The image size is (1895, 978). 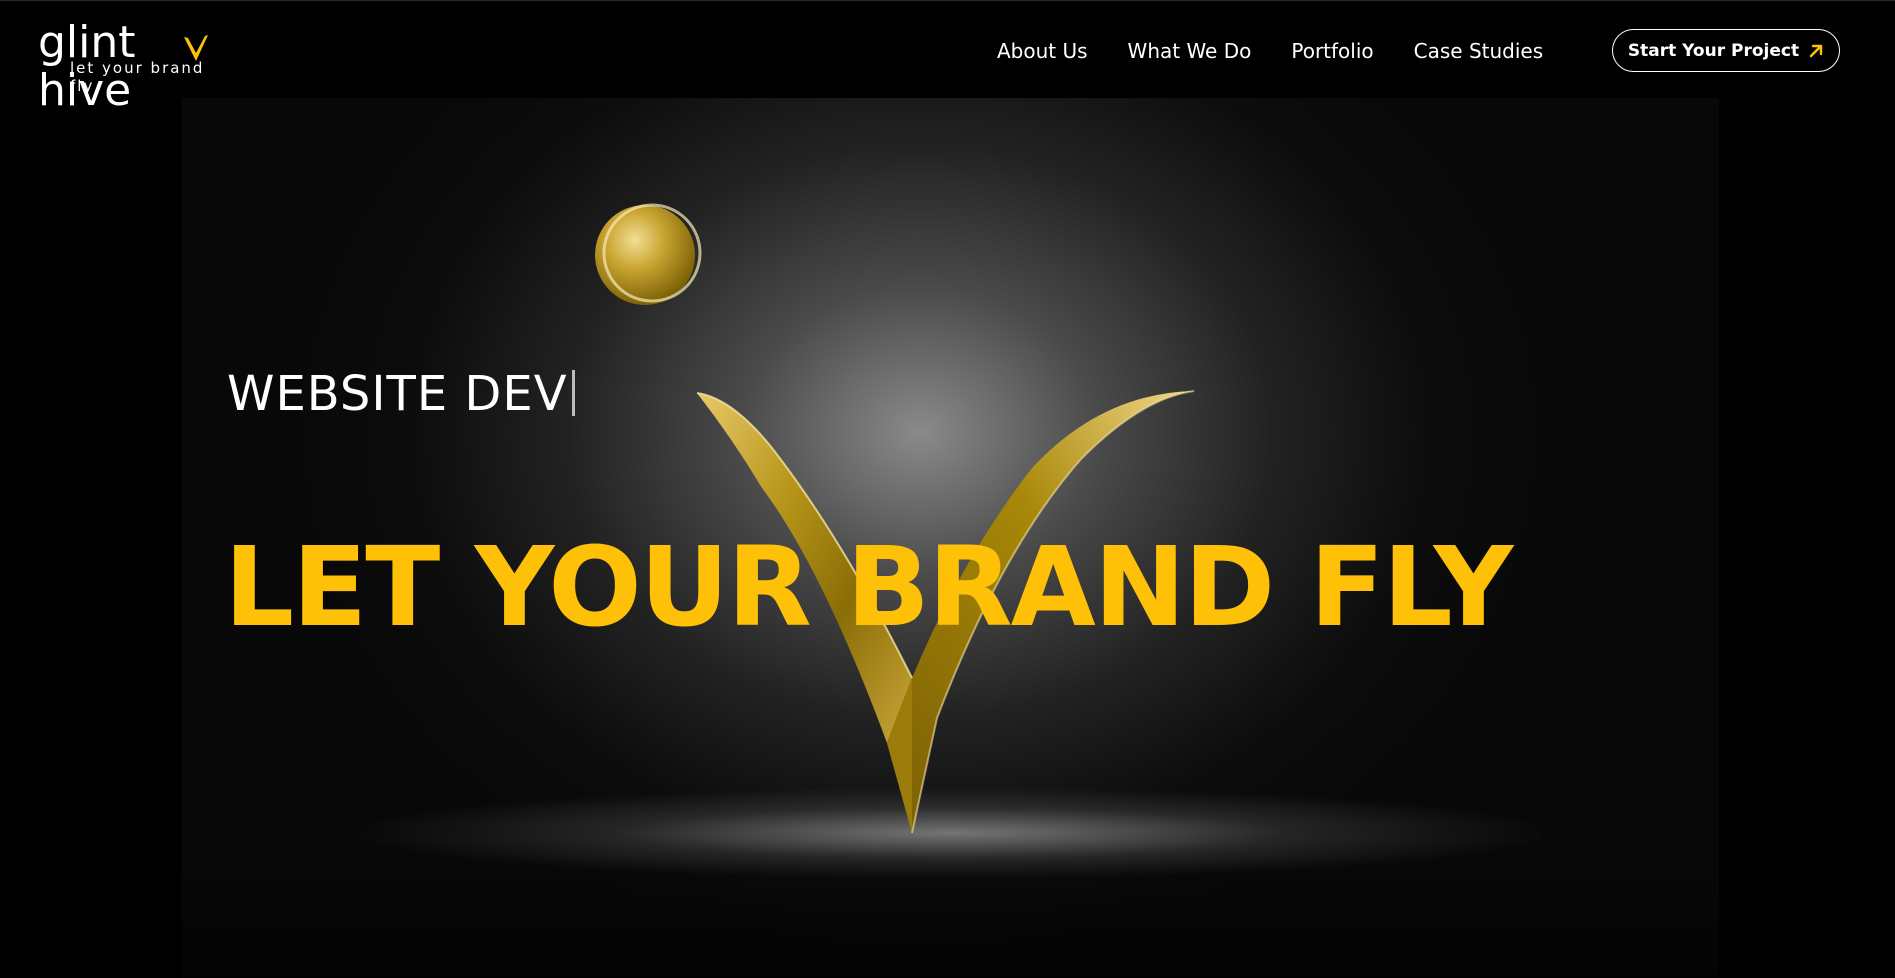 I want to click on typed-service-value: WEBSITE DEV, so click(x=397, y=394).